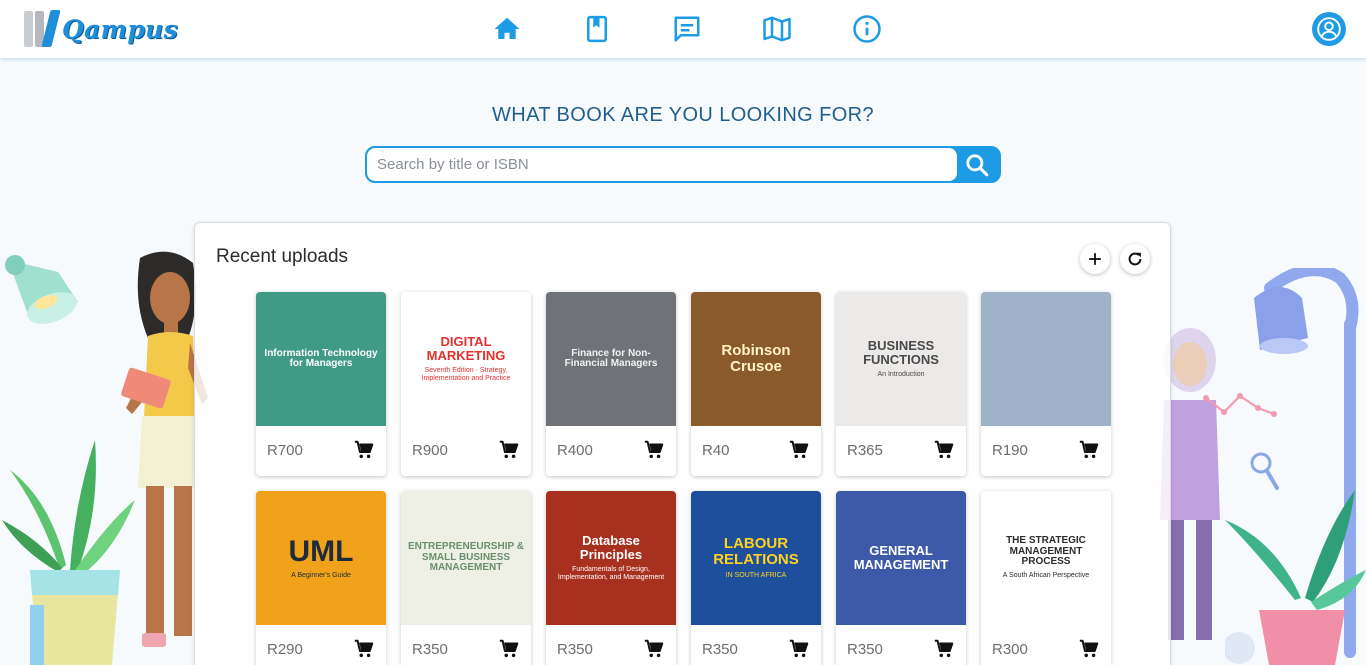  Describe the element at coordinates (1046, 551) in the screenshot. I see `book-cover-title: THE STRATEGIC MANAGEMENT PROCESS` at that location.